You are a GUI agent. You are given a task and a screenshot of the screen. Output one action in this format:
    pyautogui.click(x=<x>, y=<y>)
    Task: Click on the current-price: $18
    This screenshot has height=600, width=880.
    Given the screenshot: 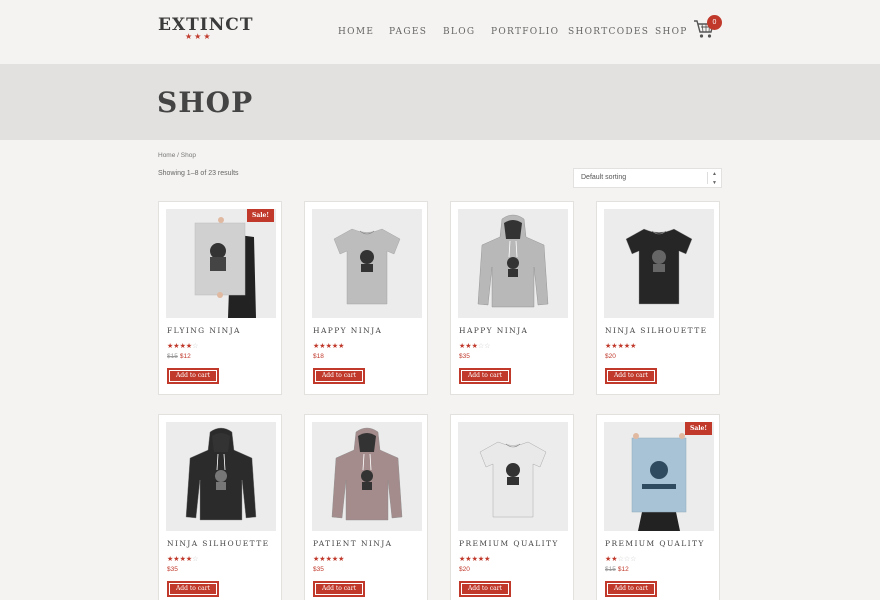 What is the action you would take?
    pyautogui.click(x=318, y=356)
    